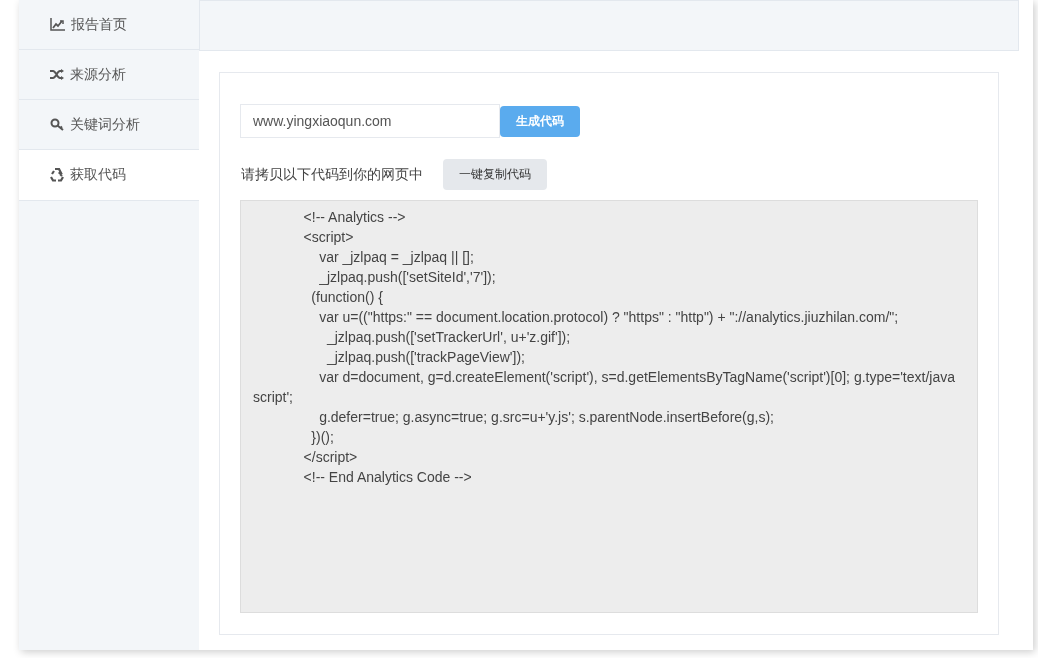 The image size is (1038, 658). What do you see at coordinates (57, 175) in the screenshot?
I see `recycle-icon` at bounding box center [57, 175].